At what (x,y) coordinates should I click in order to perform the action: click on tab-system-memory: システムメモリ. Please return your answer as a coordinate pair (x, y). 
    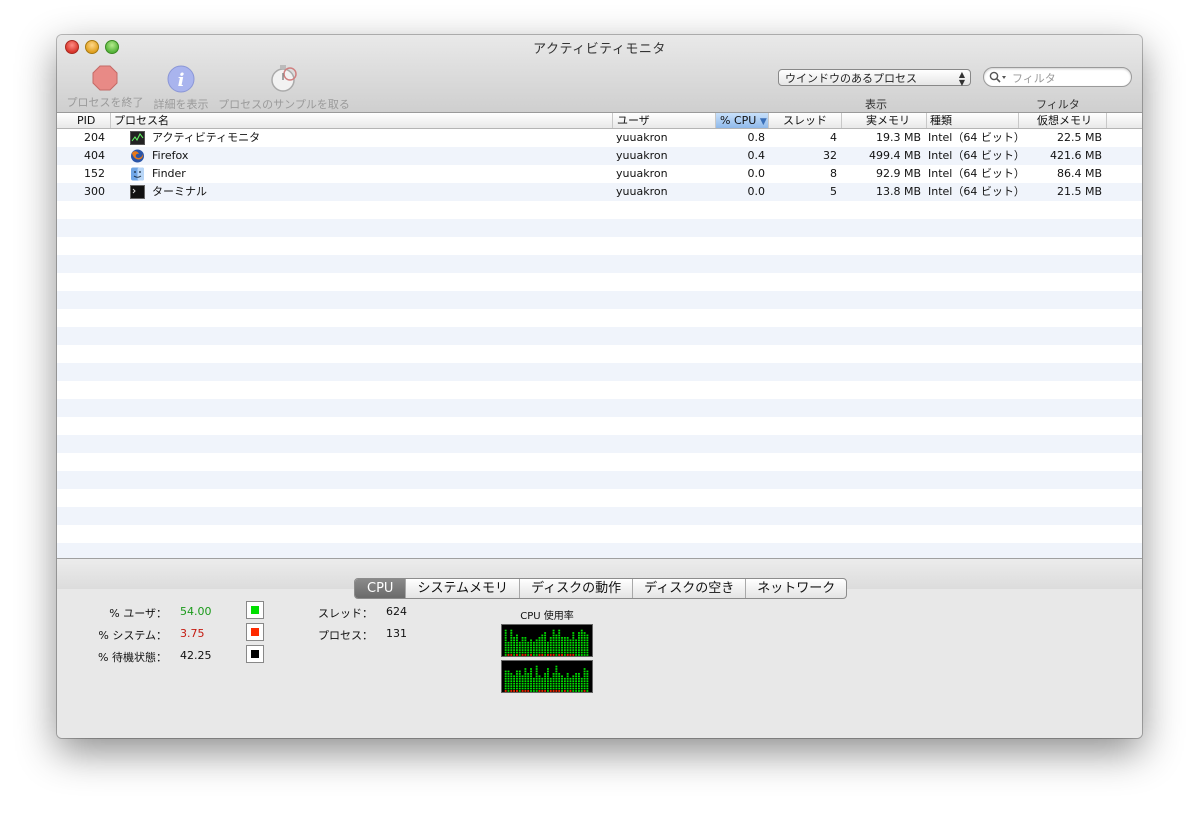
    Looking at the image, I should click on (462, 588).